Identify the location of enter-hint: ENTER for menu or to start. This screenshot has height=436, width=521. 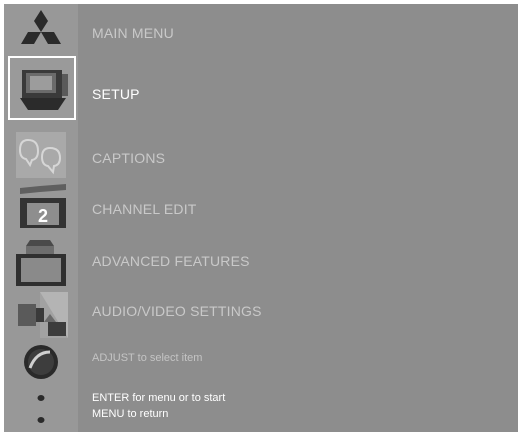
(159, 398).